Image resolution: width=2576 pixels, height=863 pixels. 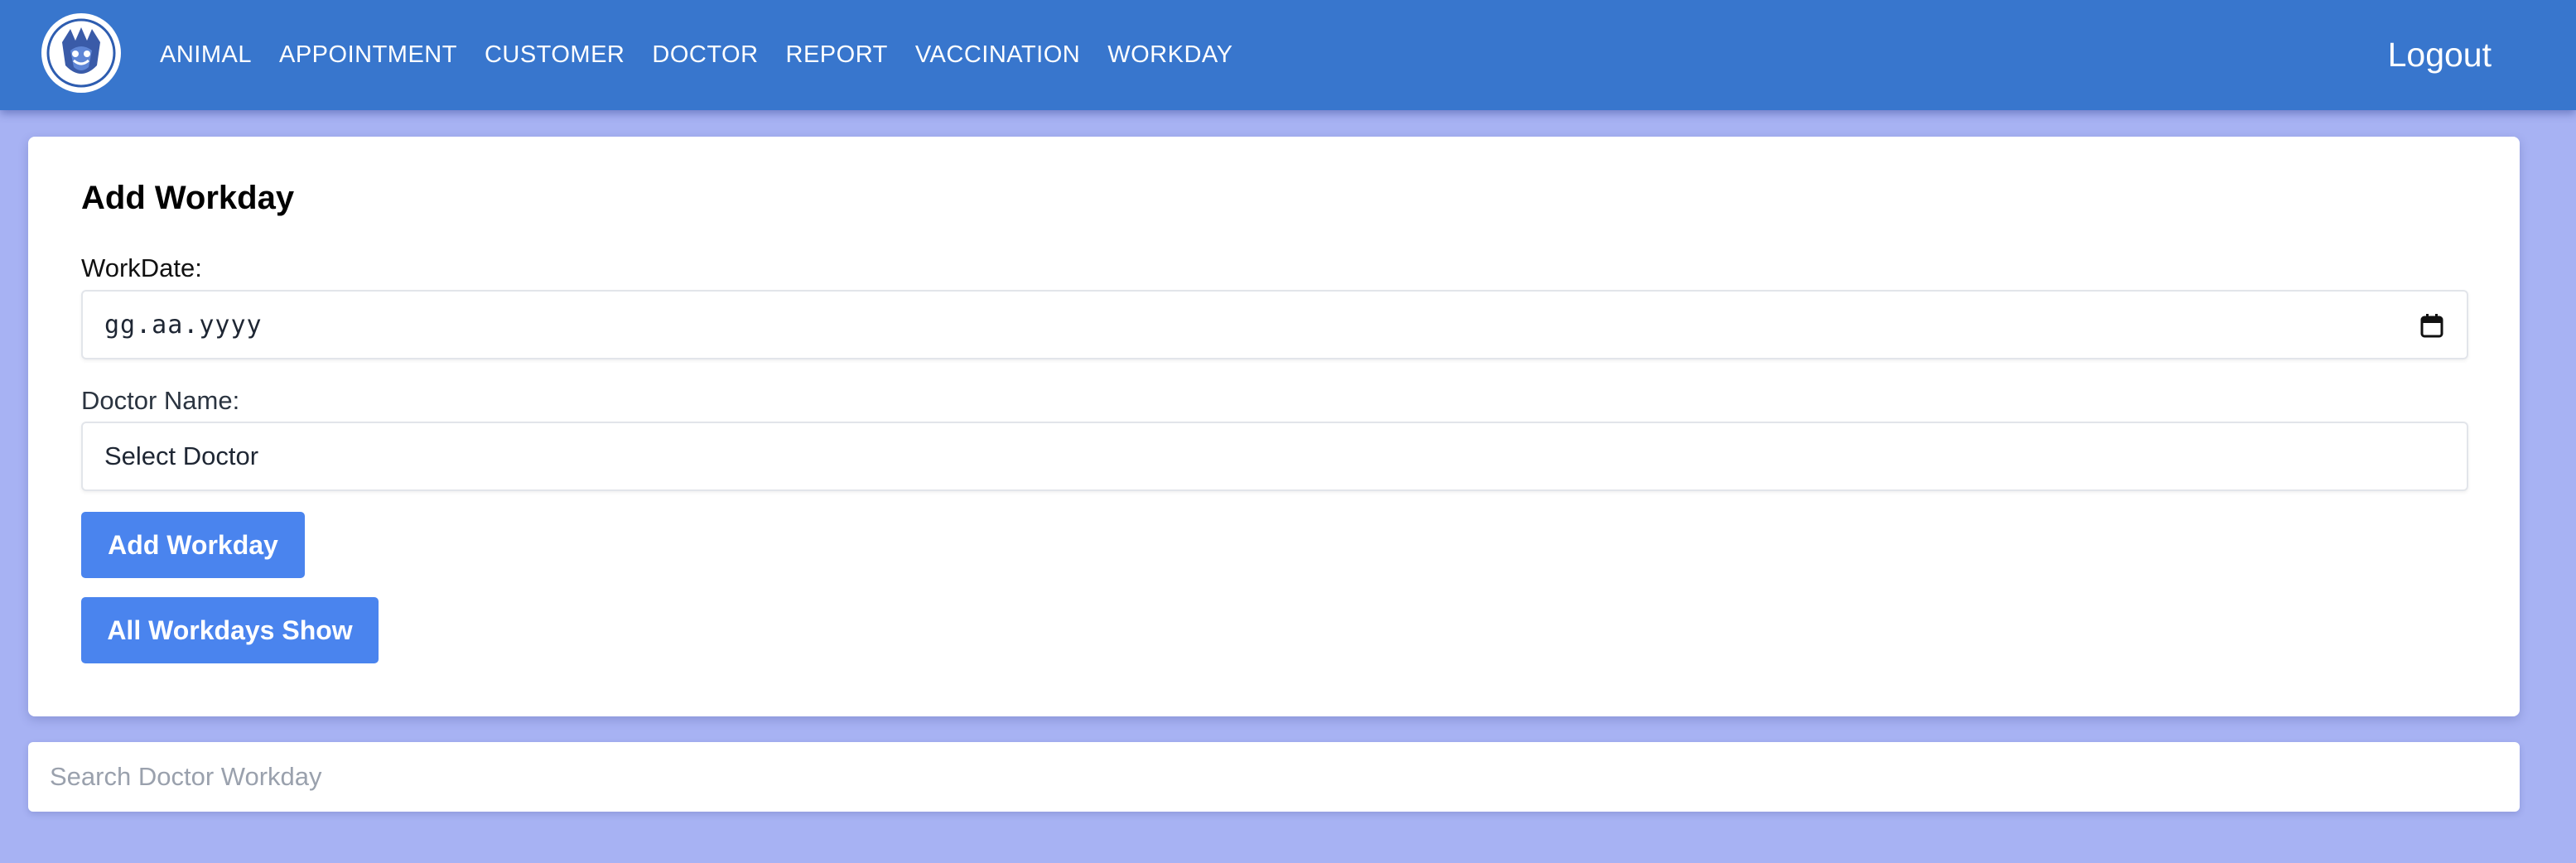 What do you see at coordinates (368, 55) in the screenshot?
I see `nav-link-appointment: APPOINTMENT` at bounding box center [368, 55].